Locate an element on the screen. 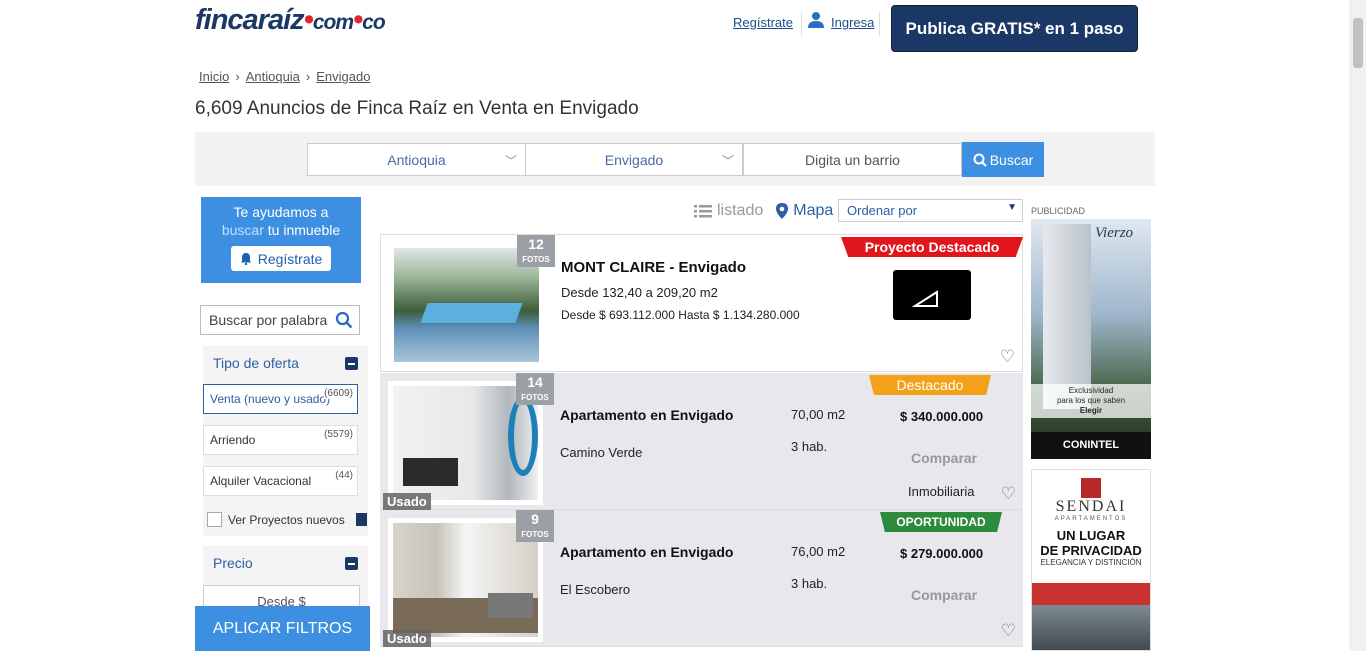  keyword-search-input: Buscar por palabra is located at coordinates (280, 320).